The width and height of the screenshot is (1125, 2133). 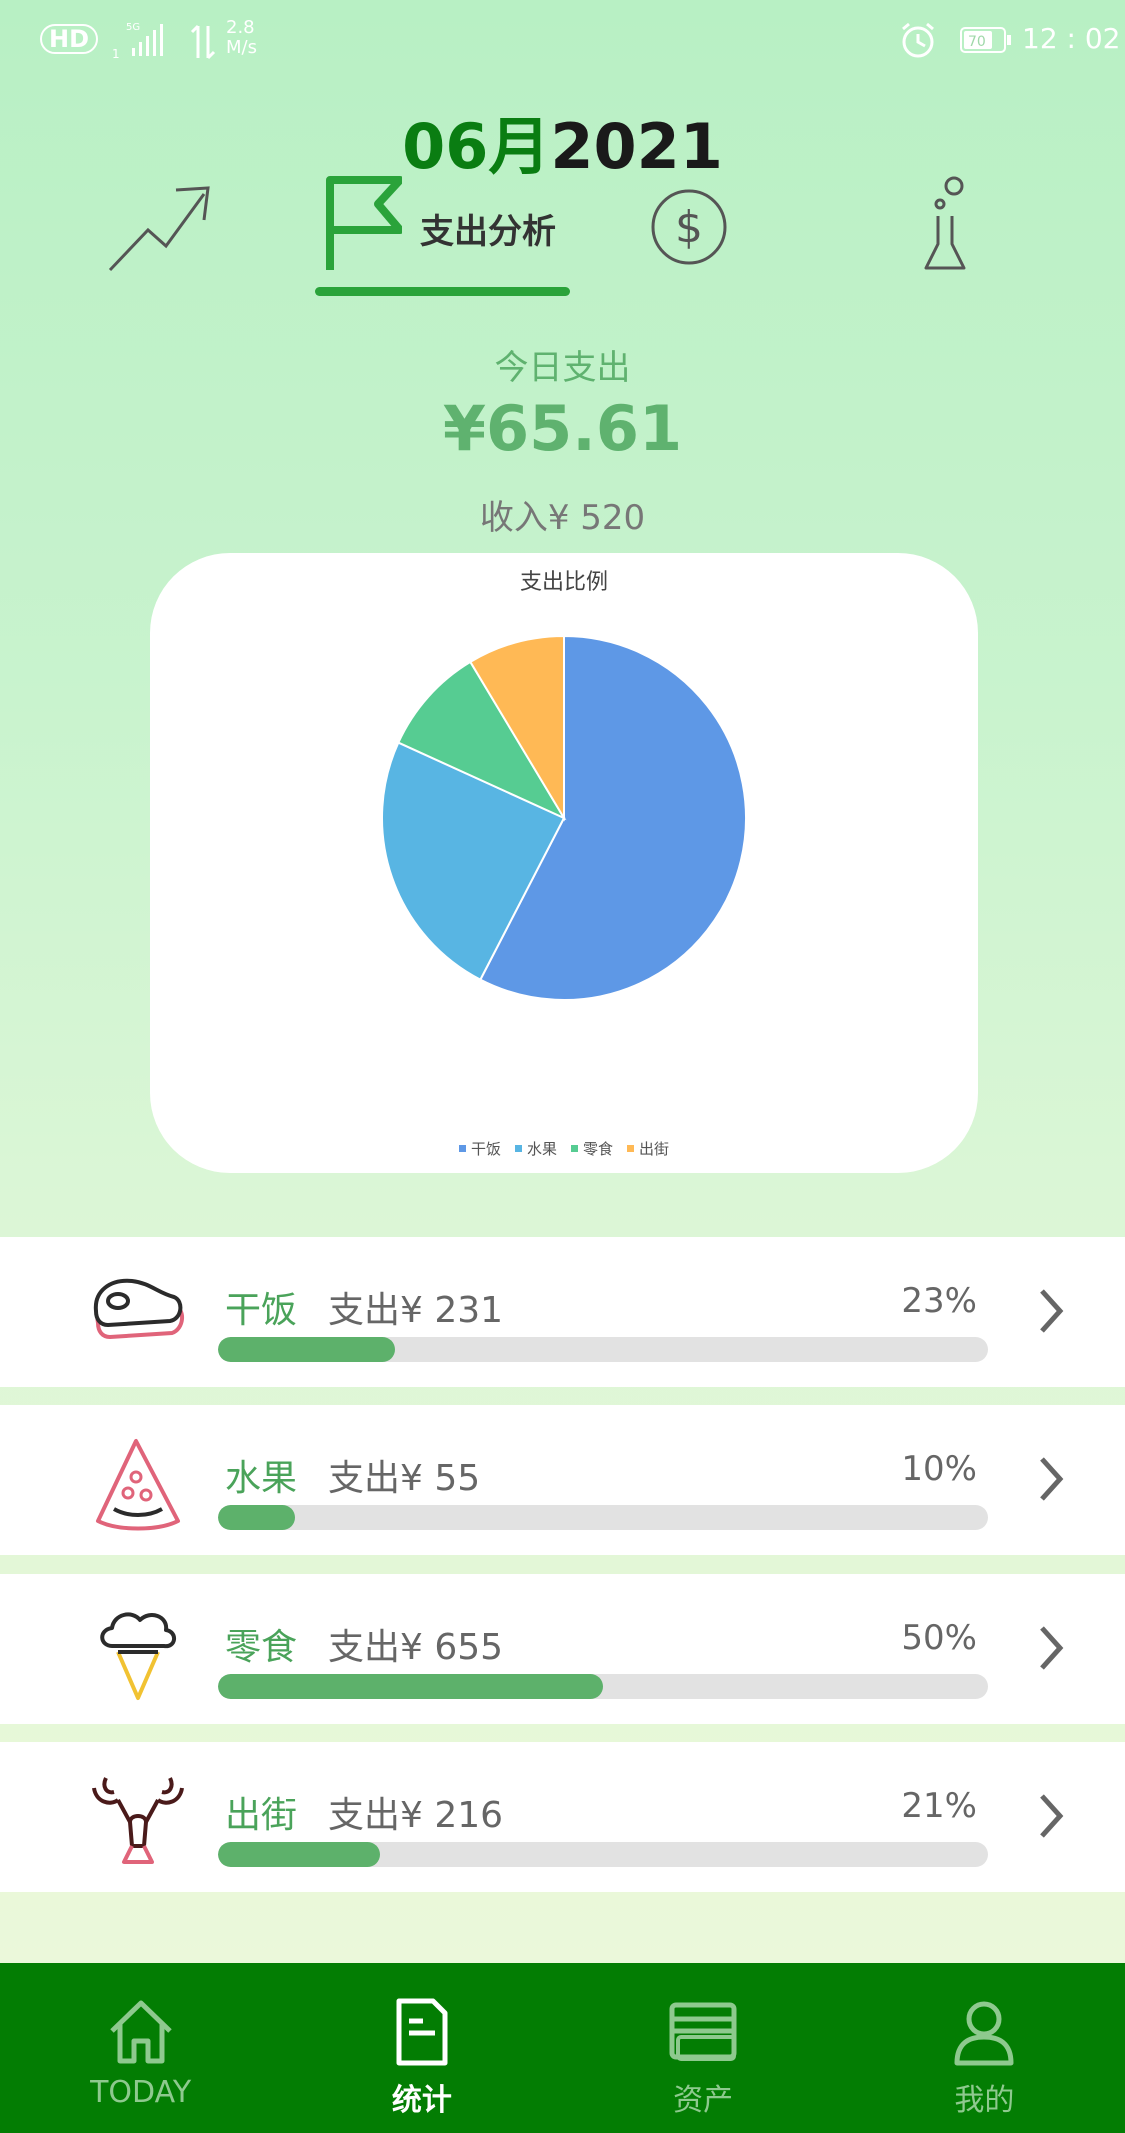 I want to click on hd-badge: HD, so click(x=69, y=39).